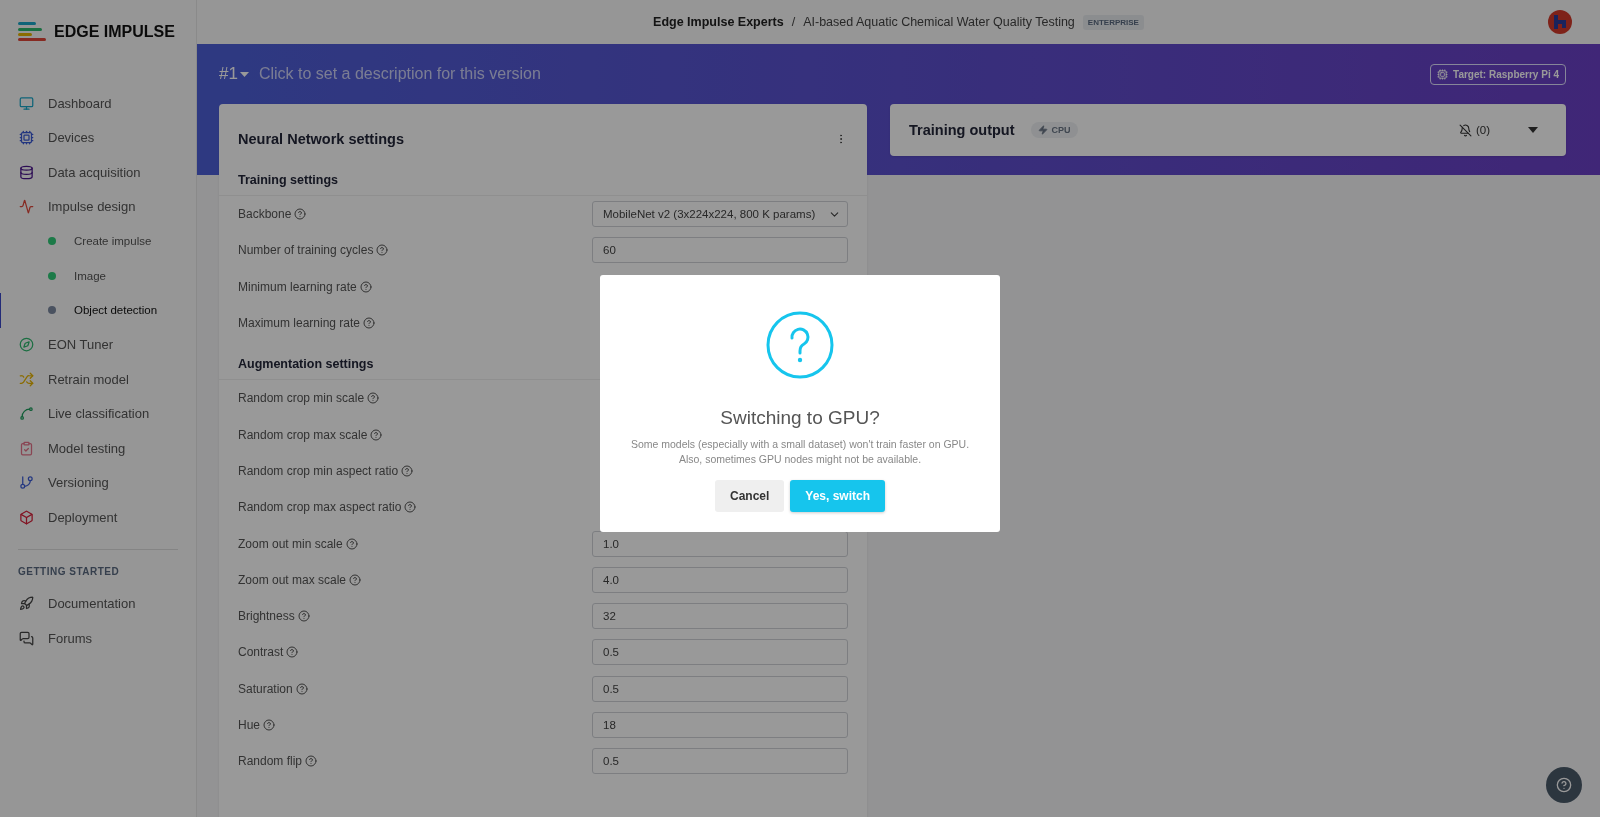 The image size is (1600, 817). I want to click on nav-item: Devices, so click(98, 137).